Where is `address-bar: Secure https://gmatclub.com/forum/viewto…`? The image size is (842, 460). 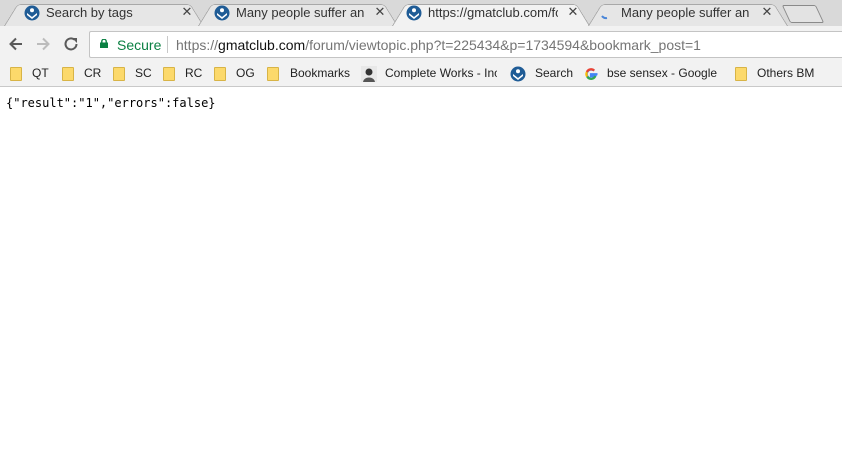
address-bar: Secure https://gmatclub.com/forum/viewto… is located at coordinates (465, 44).